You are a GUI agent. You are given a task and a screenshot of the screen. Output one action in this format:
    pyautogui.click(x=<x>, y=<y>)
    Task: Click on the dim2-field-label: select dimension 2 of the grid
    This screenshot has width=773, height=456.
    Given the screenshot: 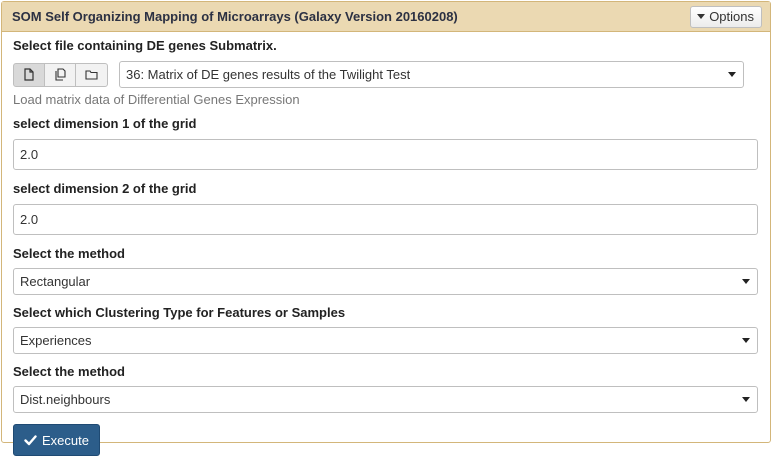 What is the action you would take?
    pyautogui.click(x=105, y=188)
    